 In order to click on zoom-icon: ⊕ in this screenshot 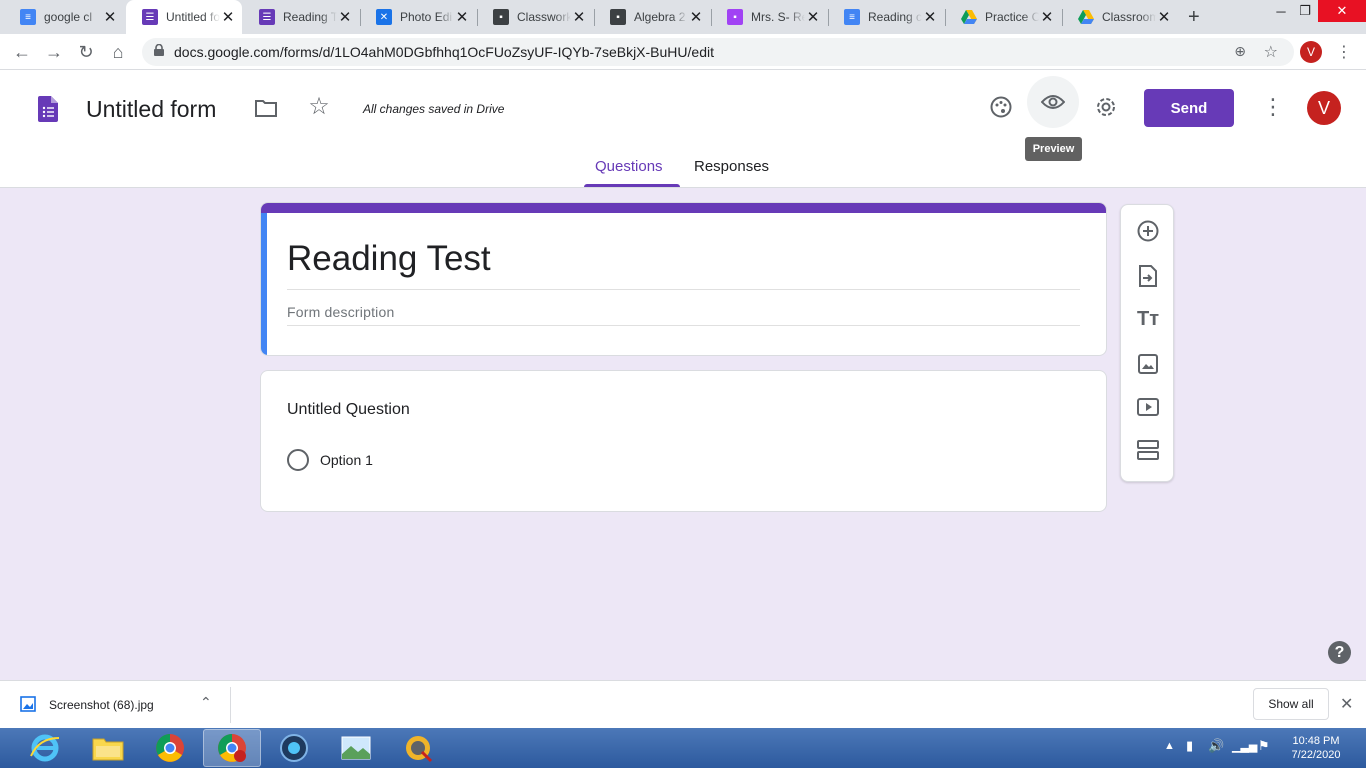, I will do `click(1240, 51)`.